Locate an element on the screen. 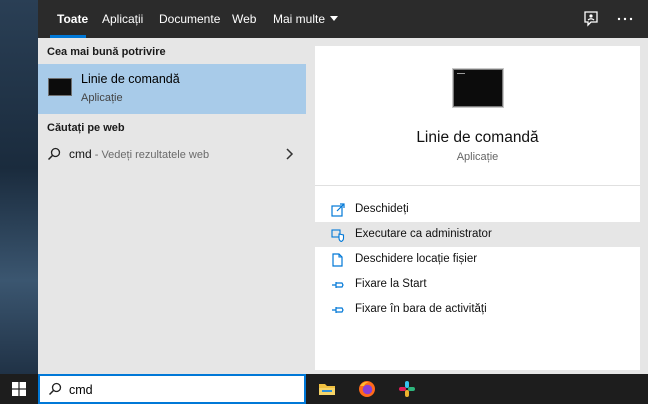 The image size is (648, 404). file-location-icon is located at coordinates (337, 260).